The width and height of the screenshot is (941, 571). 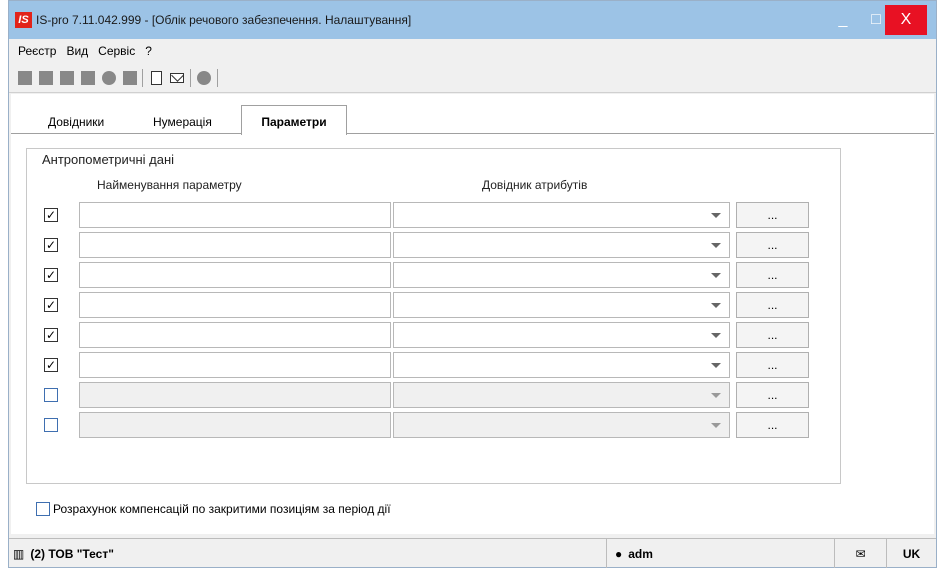 What do you see at coordinates (116, 51) in the screenshot?
I see `menu-service: Сервіс` at bounding box center [116, 51].